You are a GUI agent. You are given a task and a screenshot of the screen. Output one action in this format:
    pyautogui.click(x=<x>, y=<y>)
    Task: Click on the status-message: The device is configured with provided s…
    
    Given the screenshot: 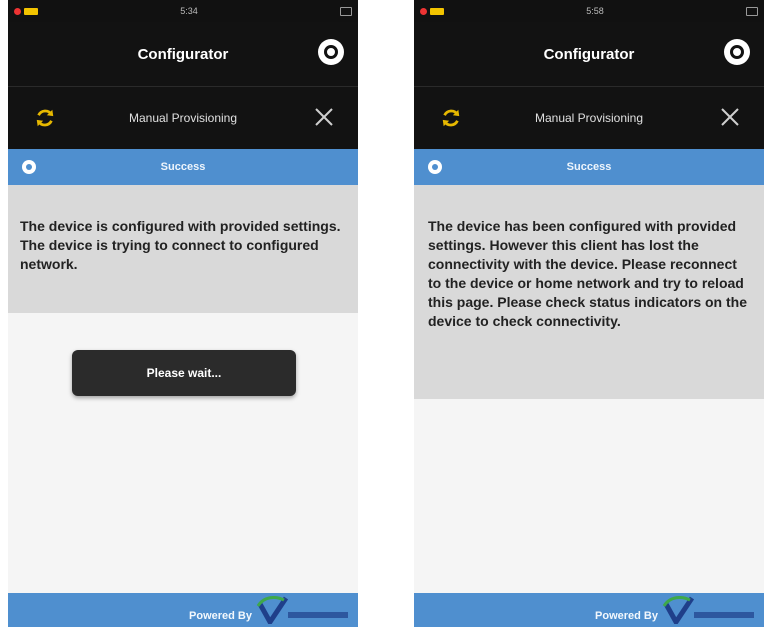 What is the action you would take?
    pyautogui.click(x=183, y=249)
    